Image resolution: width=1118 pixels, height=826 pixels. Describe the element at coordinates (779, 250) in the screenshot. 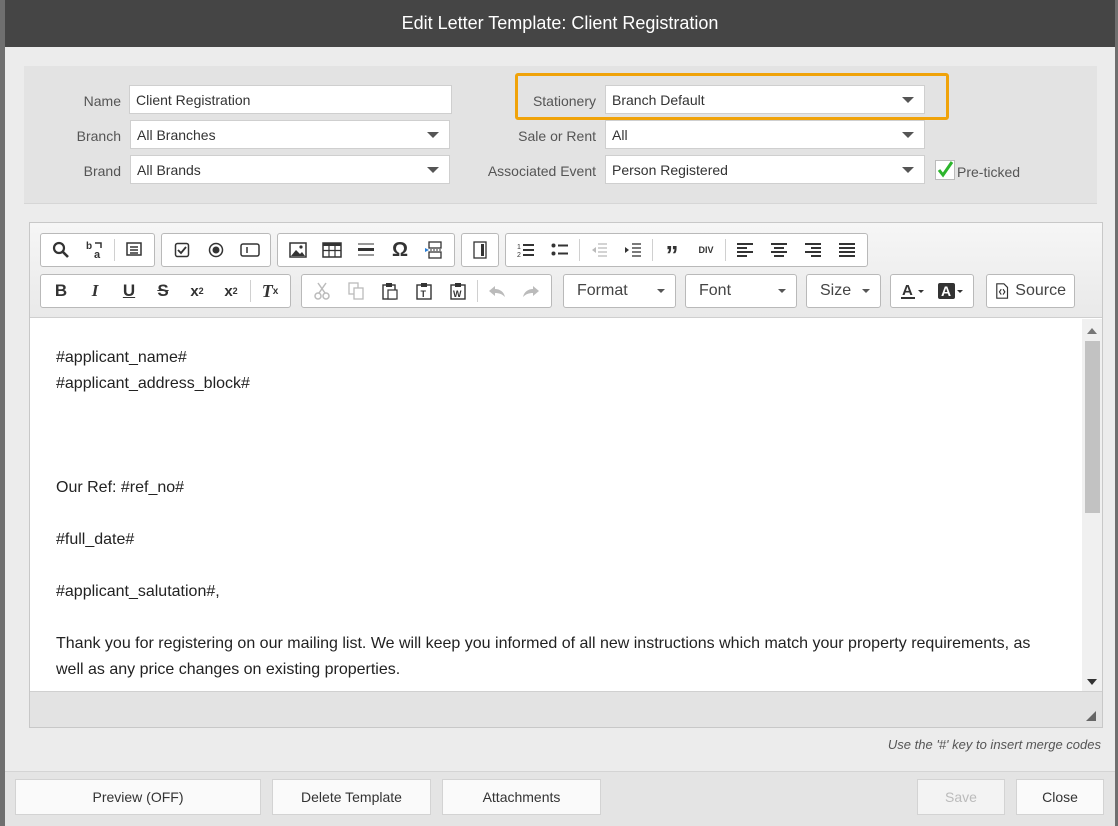

I see `align-center-icon` at that location.